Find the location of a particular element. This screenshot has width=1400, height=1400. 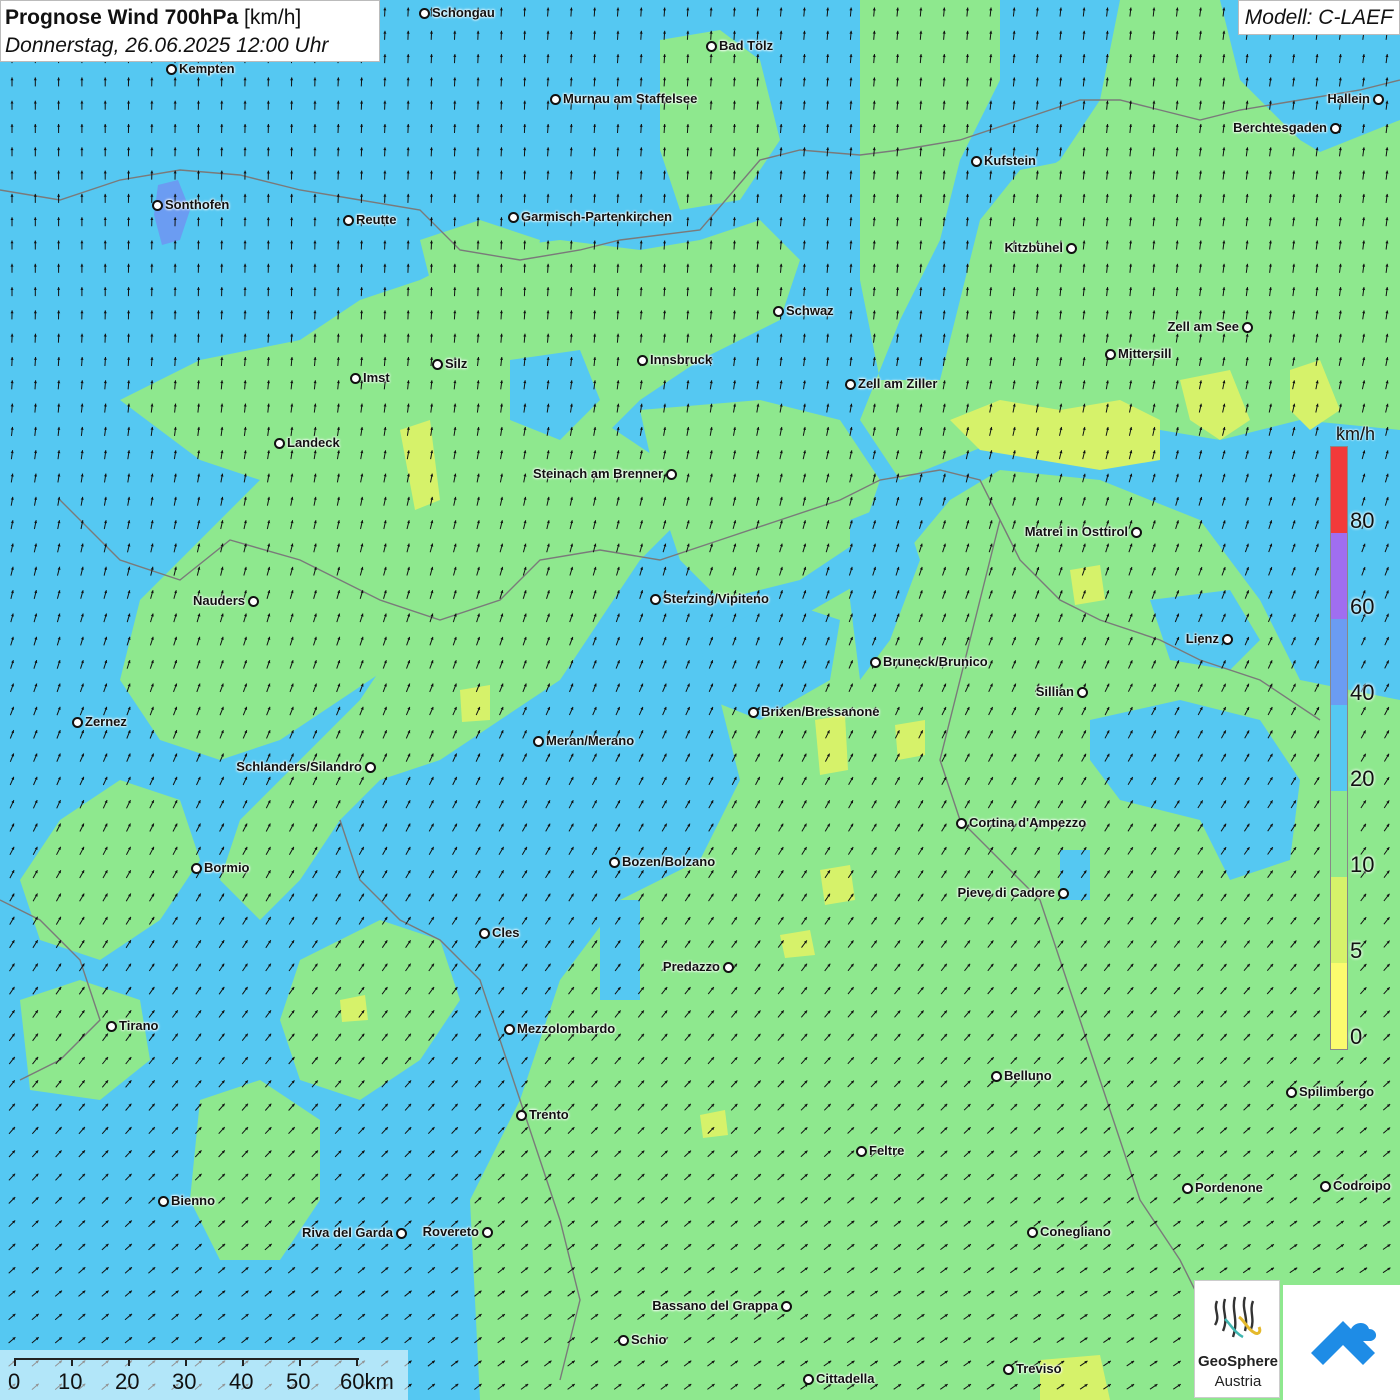

scale-tick is located at coordinates (72, 1362).